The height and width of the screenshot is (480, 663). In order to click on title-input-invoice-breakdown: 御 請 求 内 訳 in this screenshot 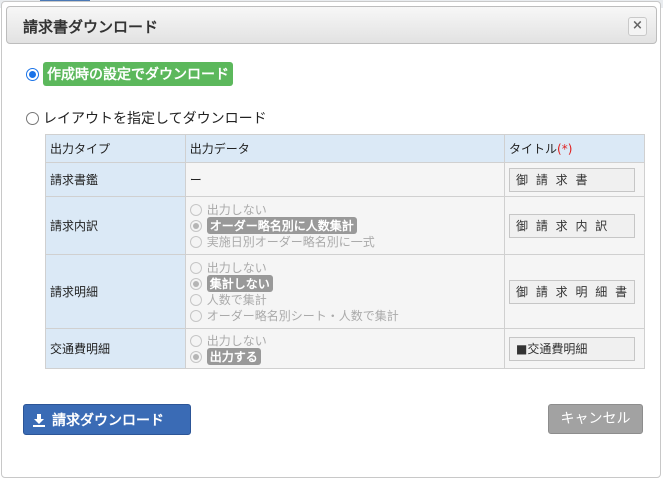, I will do `click(572, 225)`.